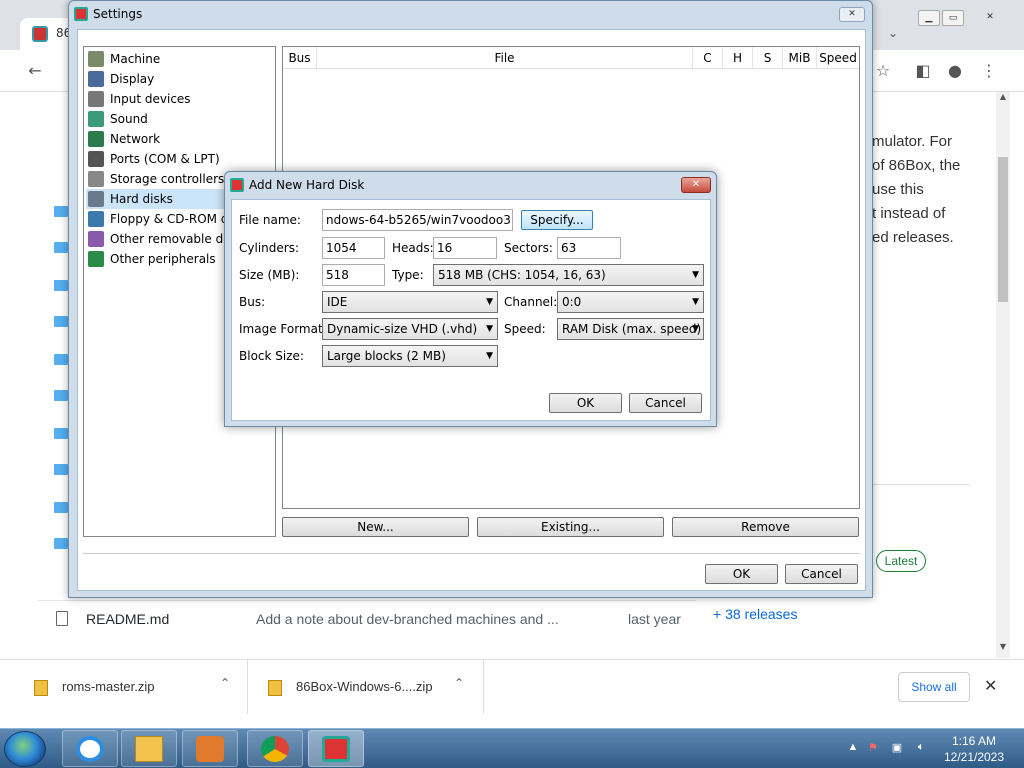  What do you see at coordinates (90, 748) in the screenshot?
I see `taskbar-ie-button` at bounding box center [90, 748].